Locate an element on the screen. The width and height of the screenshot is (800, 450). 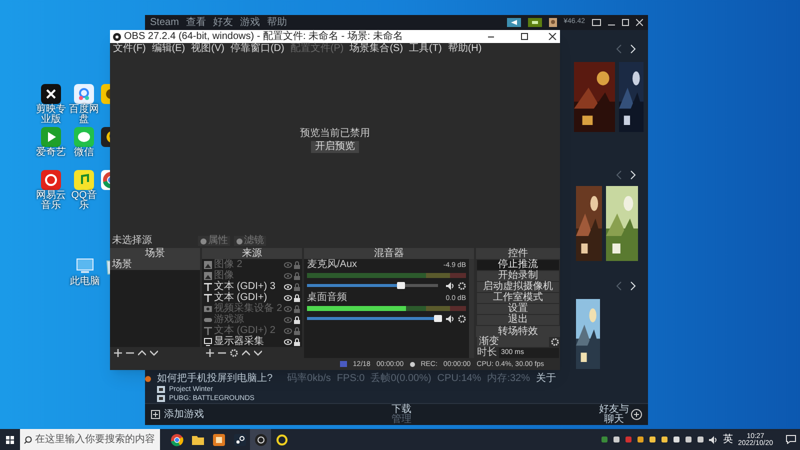
stat-text: 丢帧0(0.00%) is located at coordinates (401, 379).